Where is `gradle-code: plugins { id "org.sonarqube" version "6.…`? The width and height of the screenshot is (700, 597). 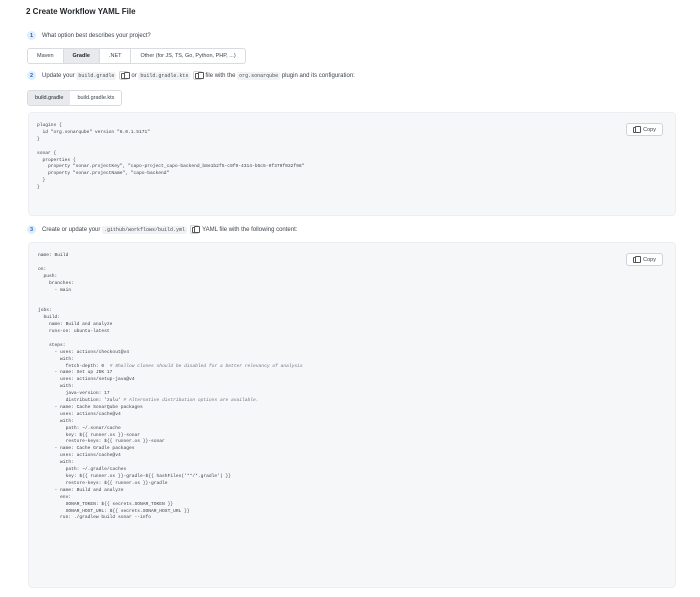
gradle-code: plugins { id "org.sonarqube" version "6.… is located at coordinates (352, 152).